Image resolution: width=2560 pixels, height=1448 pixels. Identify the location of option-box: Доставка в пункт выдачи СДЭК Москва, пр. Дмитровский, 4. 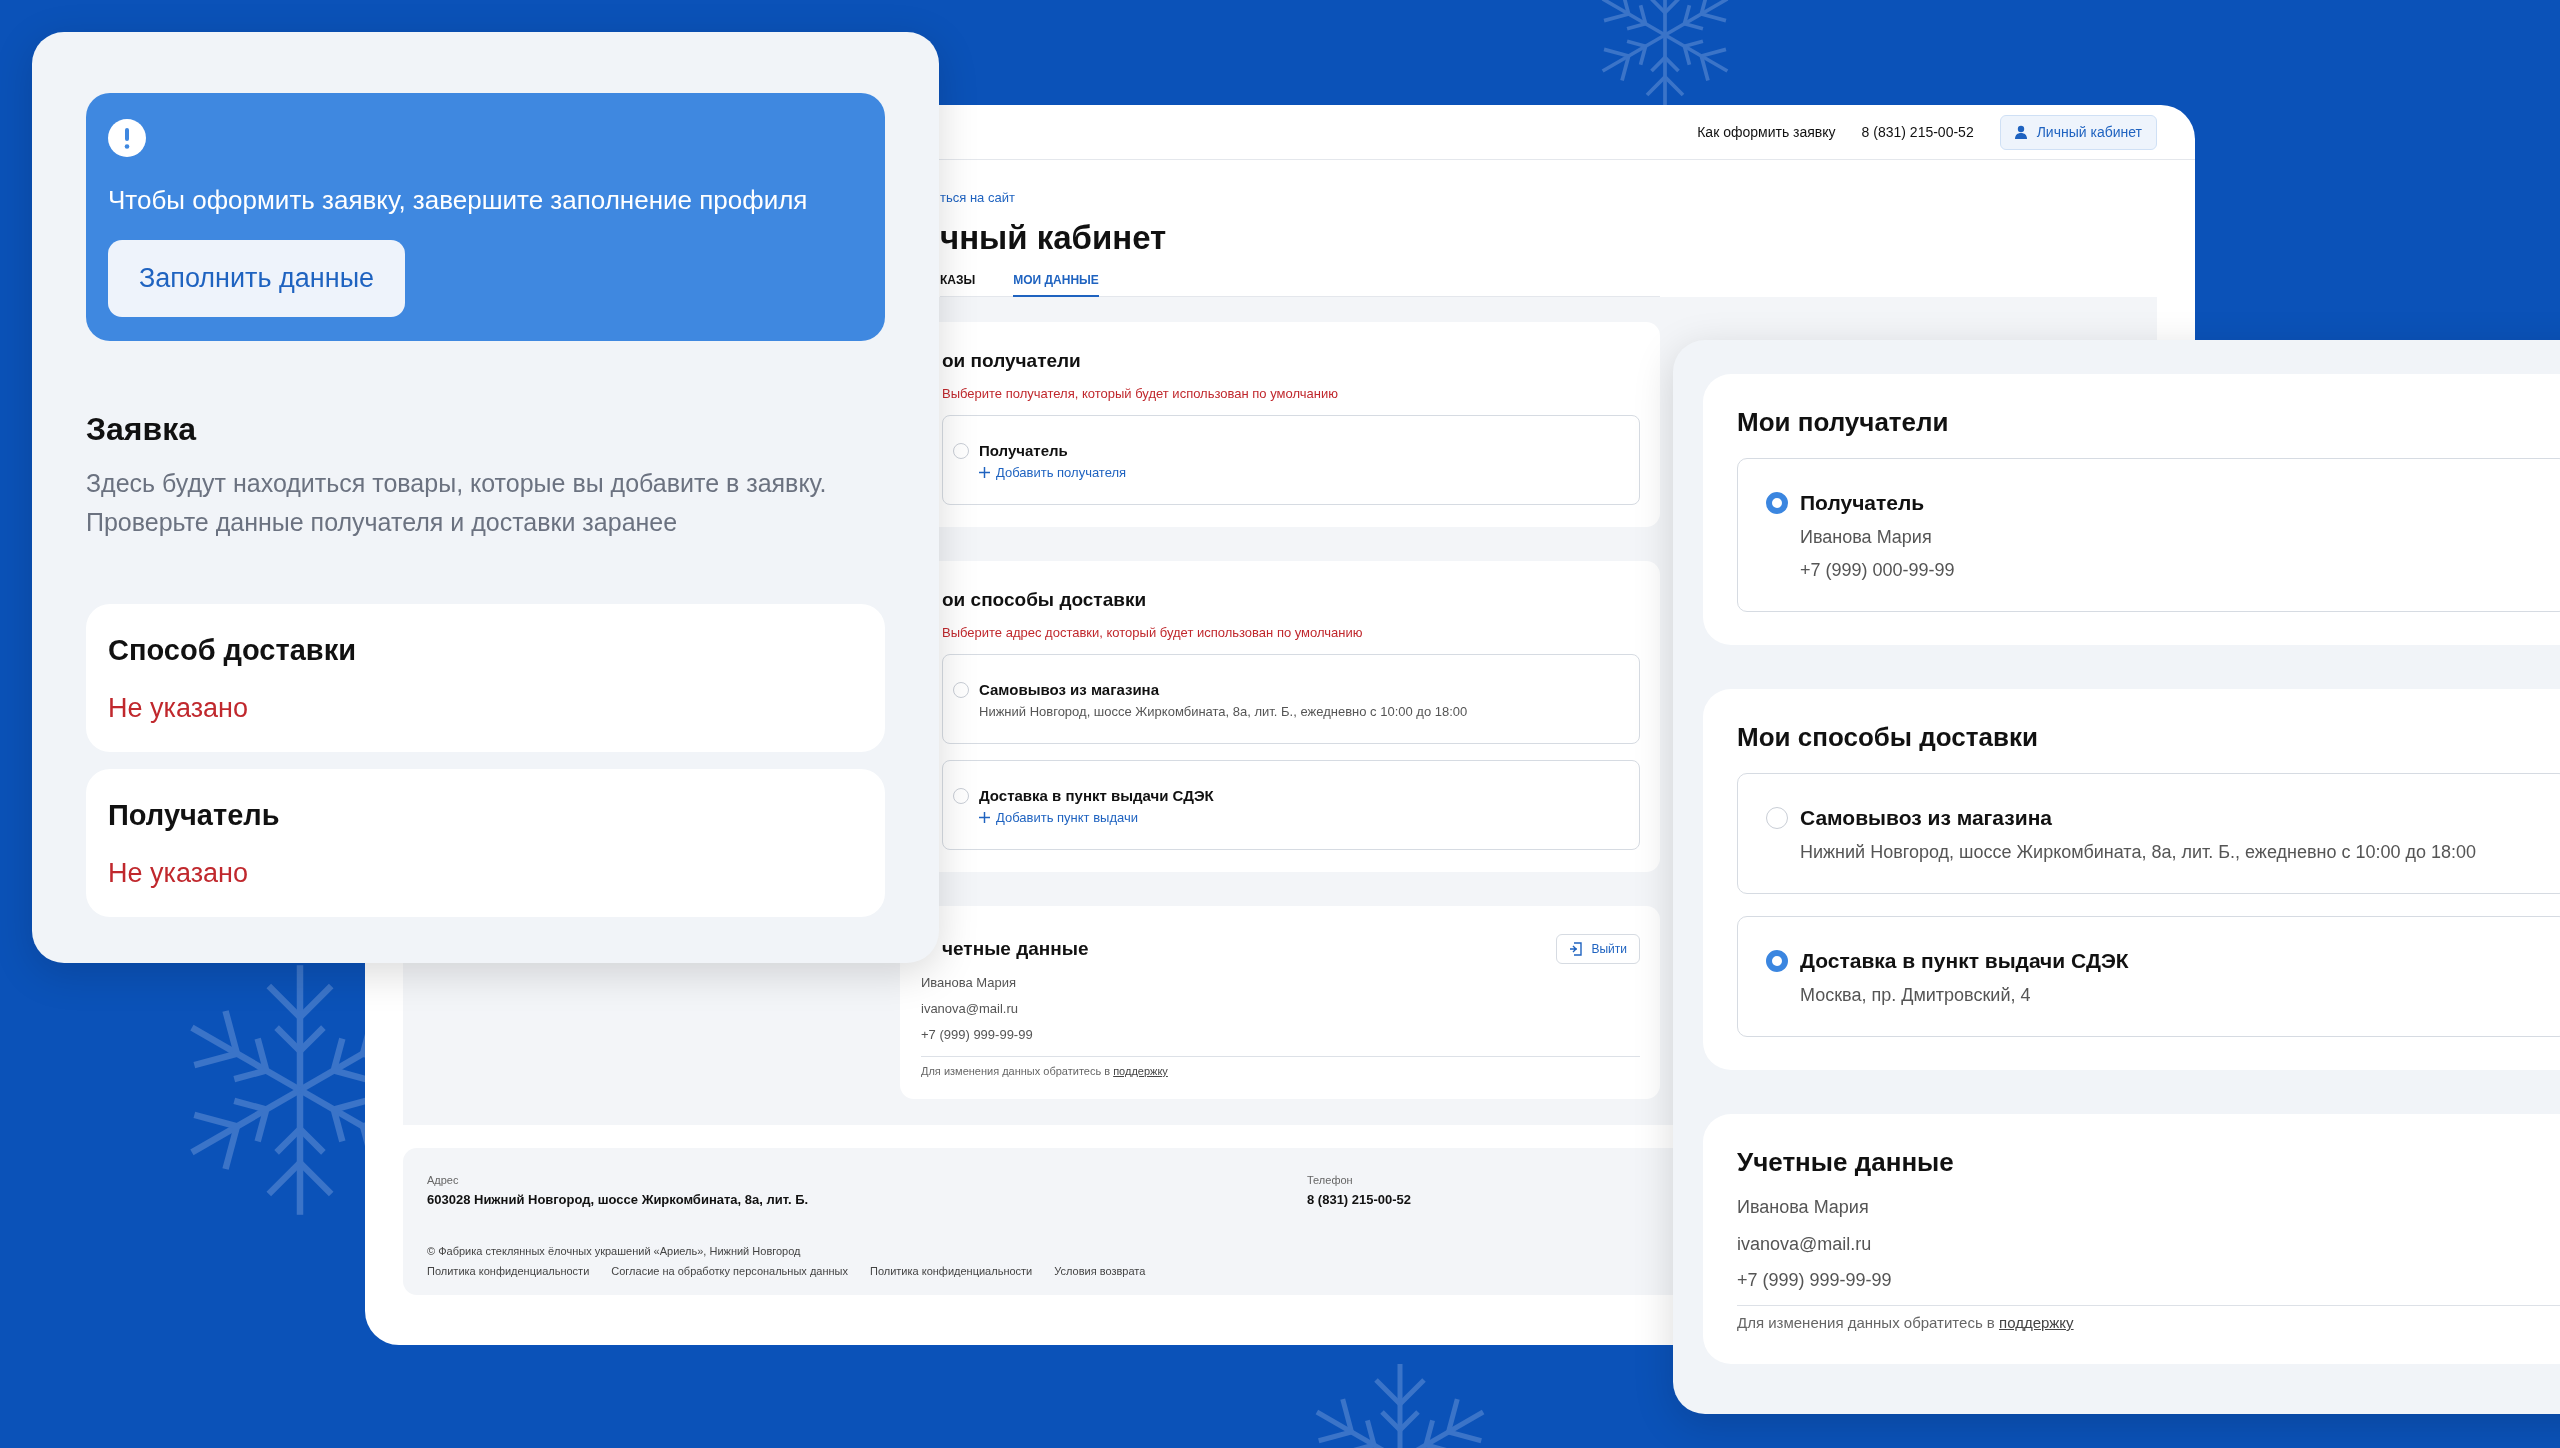
(2148, 976).